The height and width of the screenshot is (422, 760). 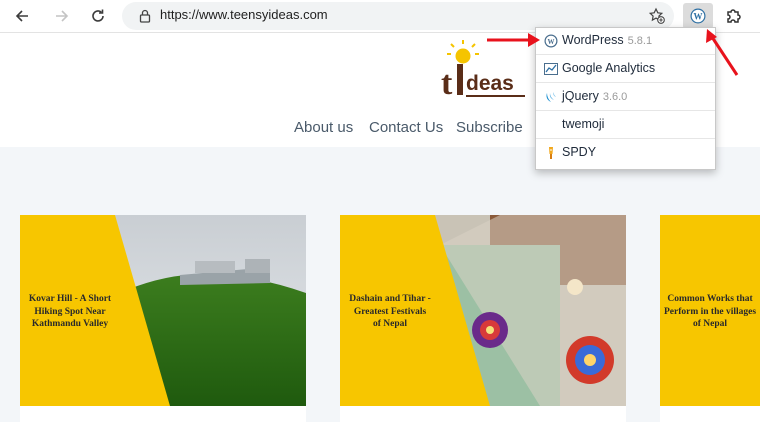 What do you see at coordinates (722, 52) in the screenshot?
I see `annotation-arrow-to-extension` at bounding box center [722, 52].